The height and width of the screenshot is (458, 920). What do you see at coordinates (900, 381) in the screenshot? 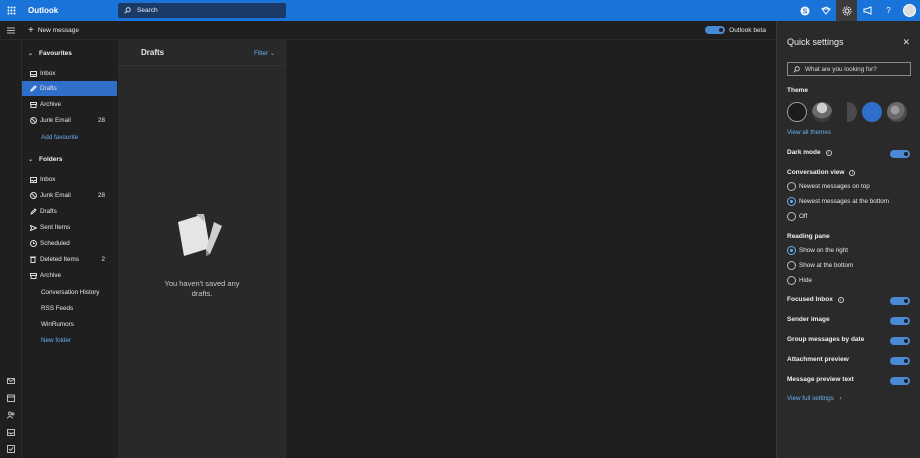
I see `message-preview-toggle` at bounding box center [900, 381].